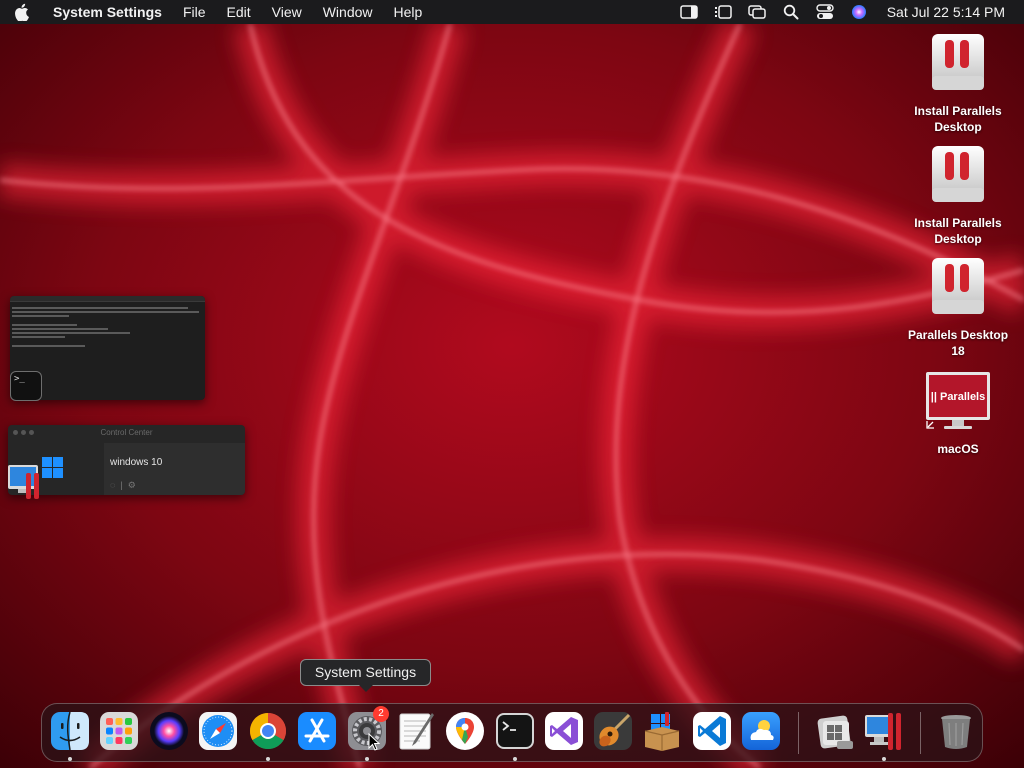 This screenshot has width=1024, height=768. I want to click on dock-trash, so click(956, 731).